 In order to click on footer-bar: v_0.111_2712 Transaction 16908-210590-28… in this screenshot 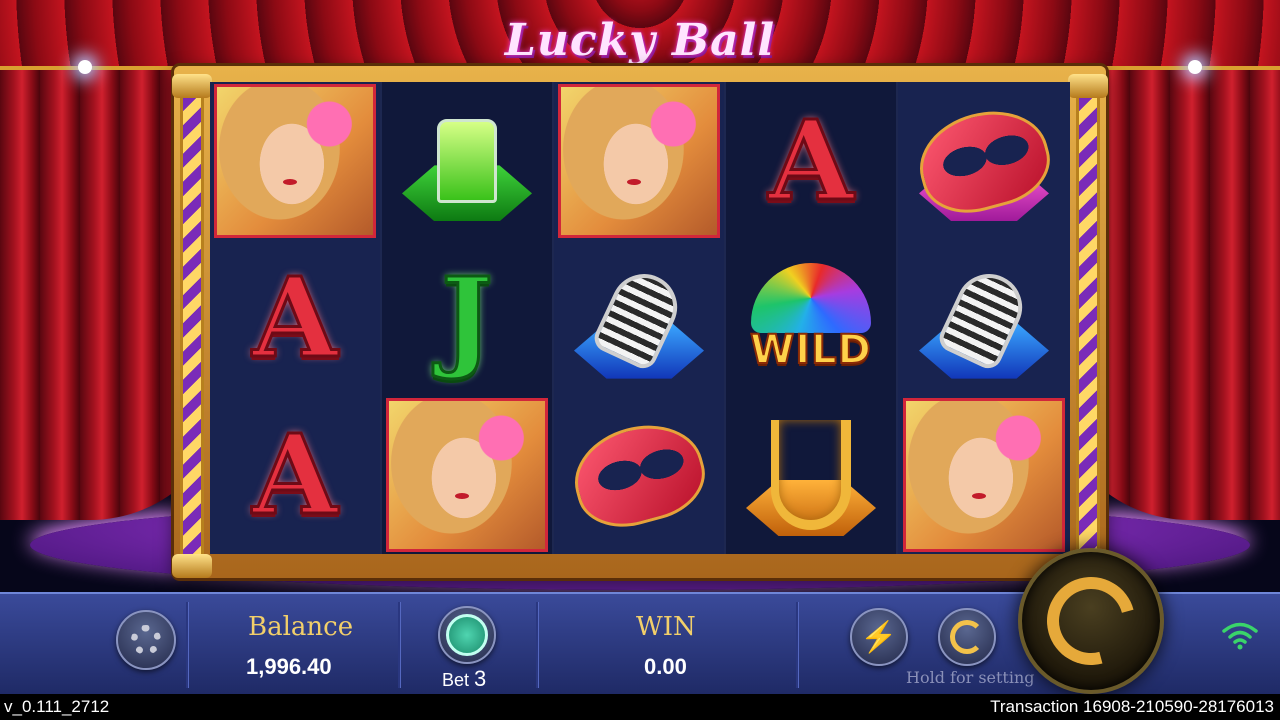, I will do `click(640, 707)`.